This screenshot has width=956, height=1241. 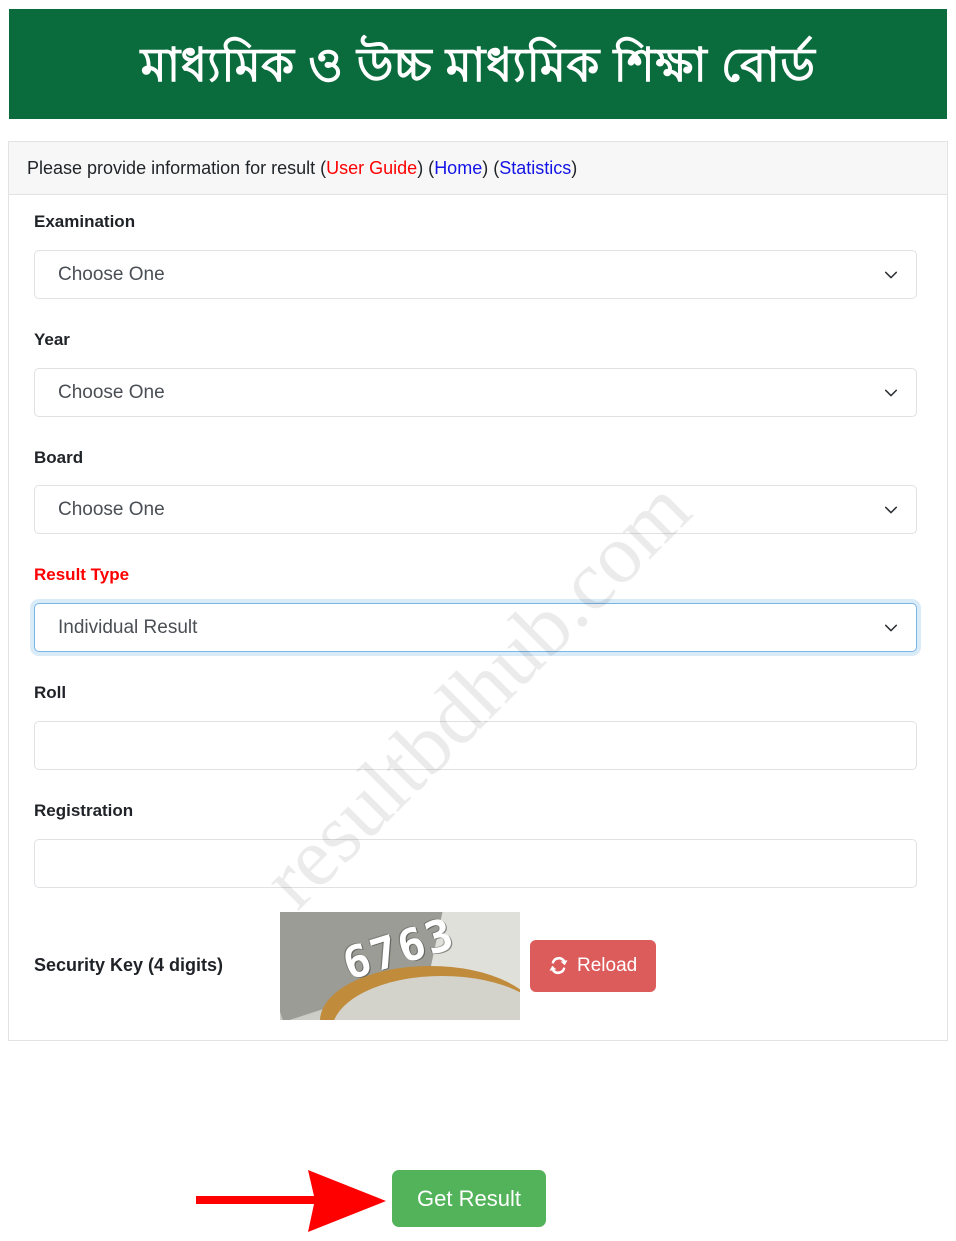 I want to click on right-arrow-annotation-icon, so click(x=291, y=1201).